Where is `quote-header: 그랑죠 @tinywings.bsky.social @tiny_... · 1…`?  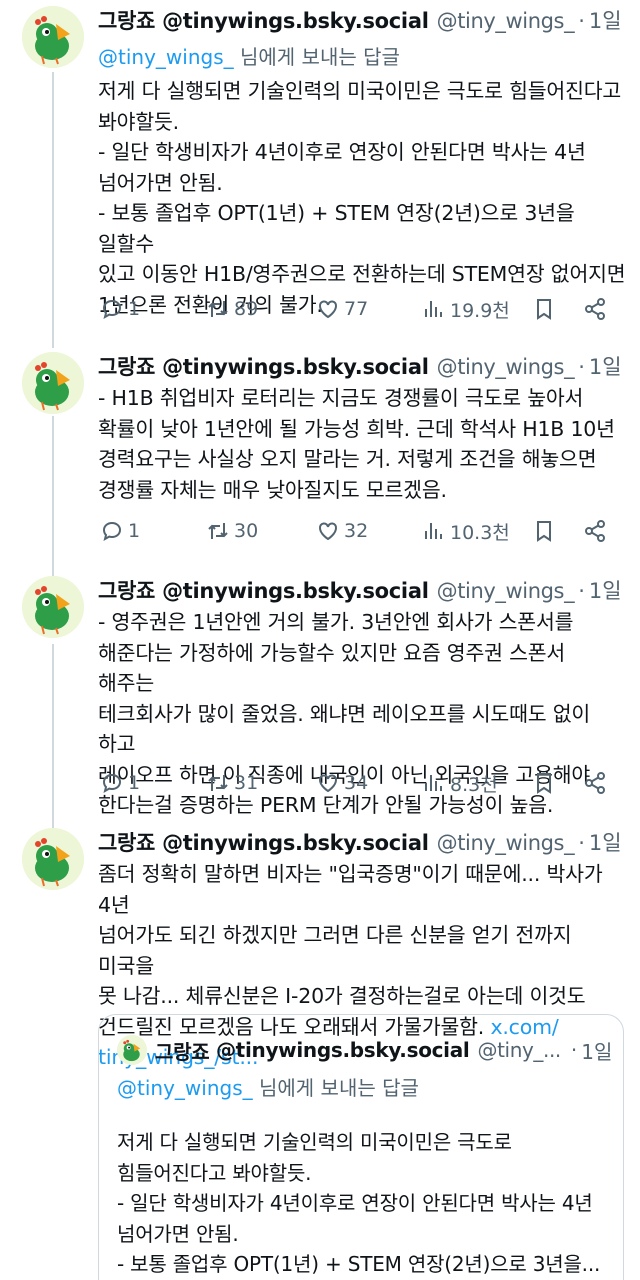
quote-header: 그랑죠 @tinywings.bsky.social @tiny_... · 1… is located at coordinates (364, 1050).